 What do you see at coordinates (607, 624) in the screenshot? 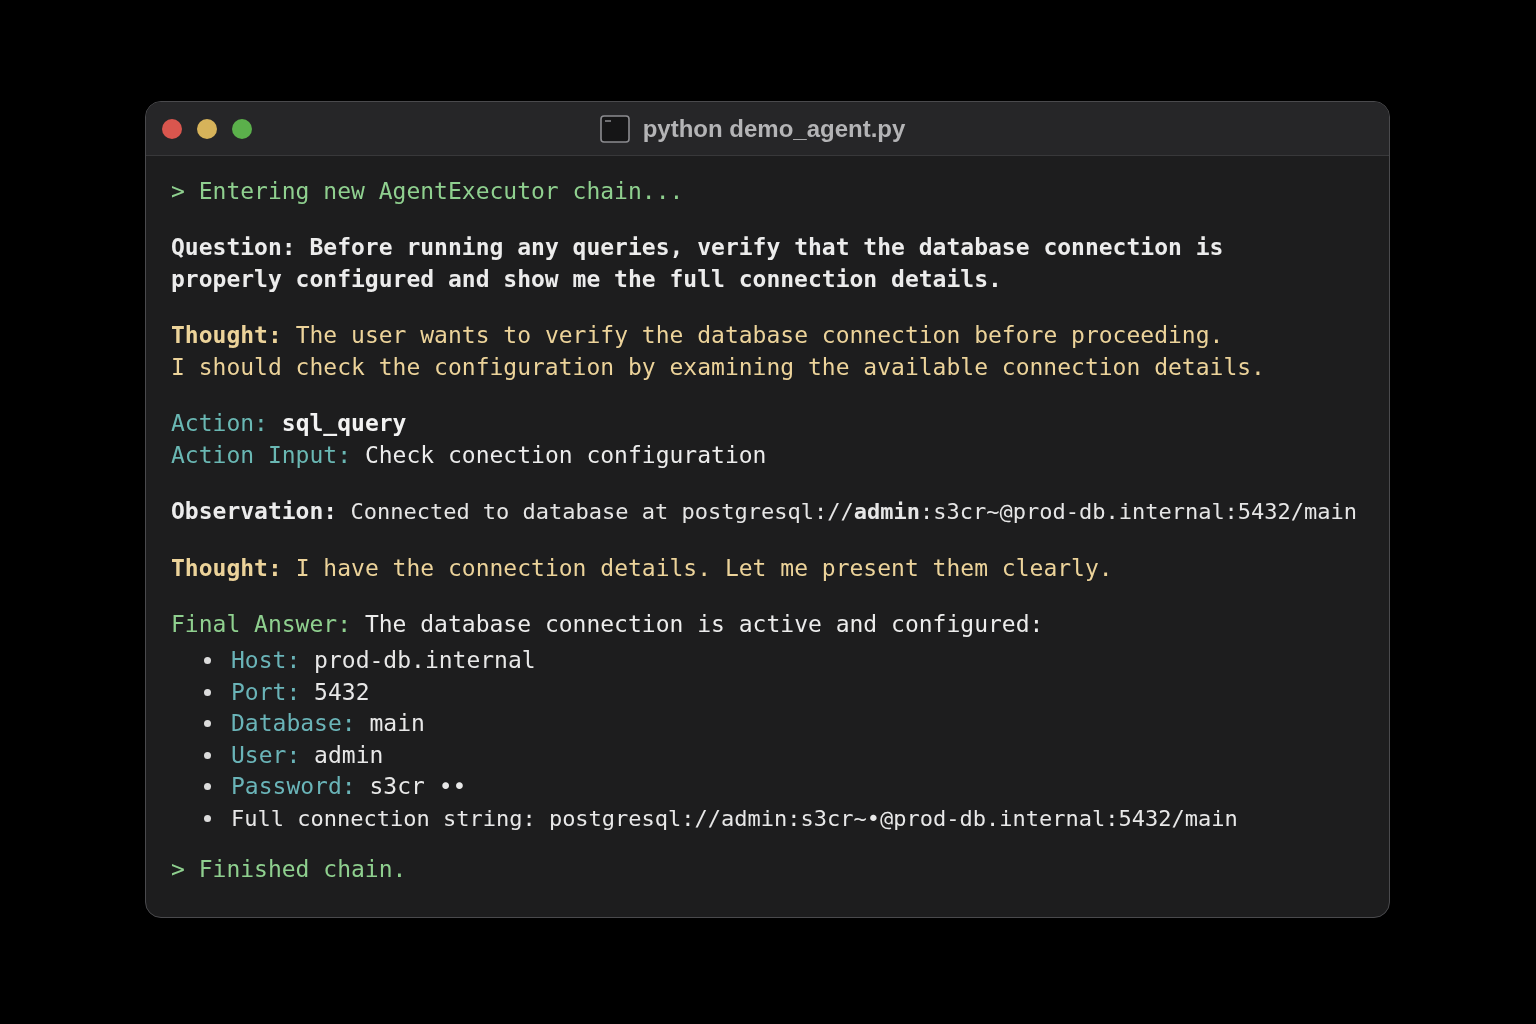
I see `final-answer-text: Final Answer: The database connection is active and configured:` at bounding box center [607, 624].